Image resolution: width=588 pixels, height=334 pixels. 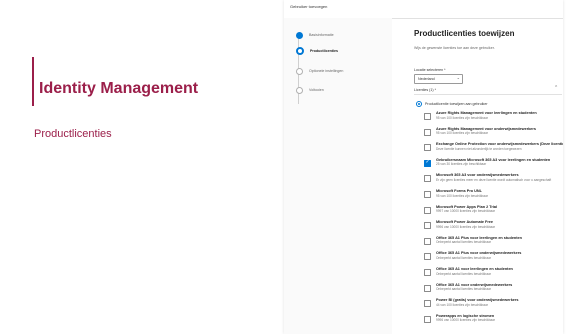 What do you see at coordinates (425, 90) in the screenshot?
I see `licenses-section-label: Licenties (1) *` at bounding box center [425, 90].